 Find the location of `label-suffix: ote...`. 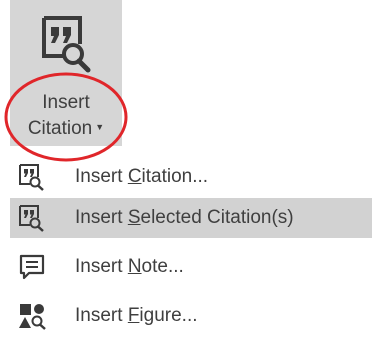

label-suffix: ote... is located at coordinates (162, 266).